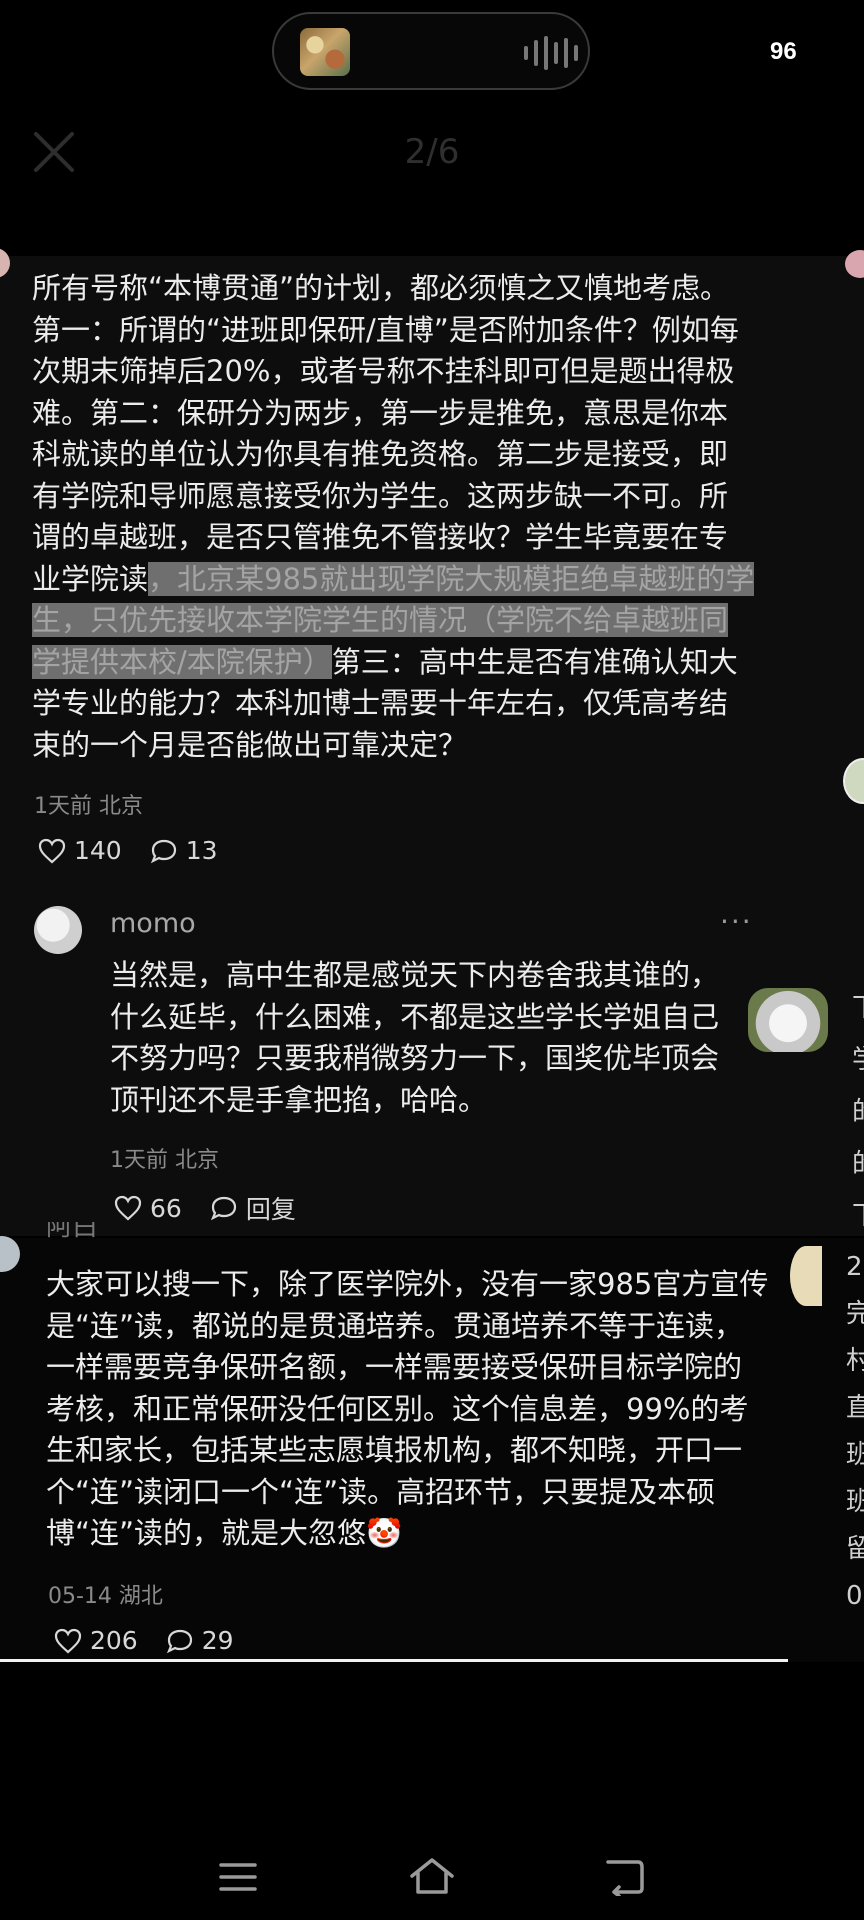 The height and width of the screenshot is (1920, 864). Describe the element at coordinates (217, 1640) in the screenshot. I see `comment-count: 29` at that location.